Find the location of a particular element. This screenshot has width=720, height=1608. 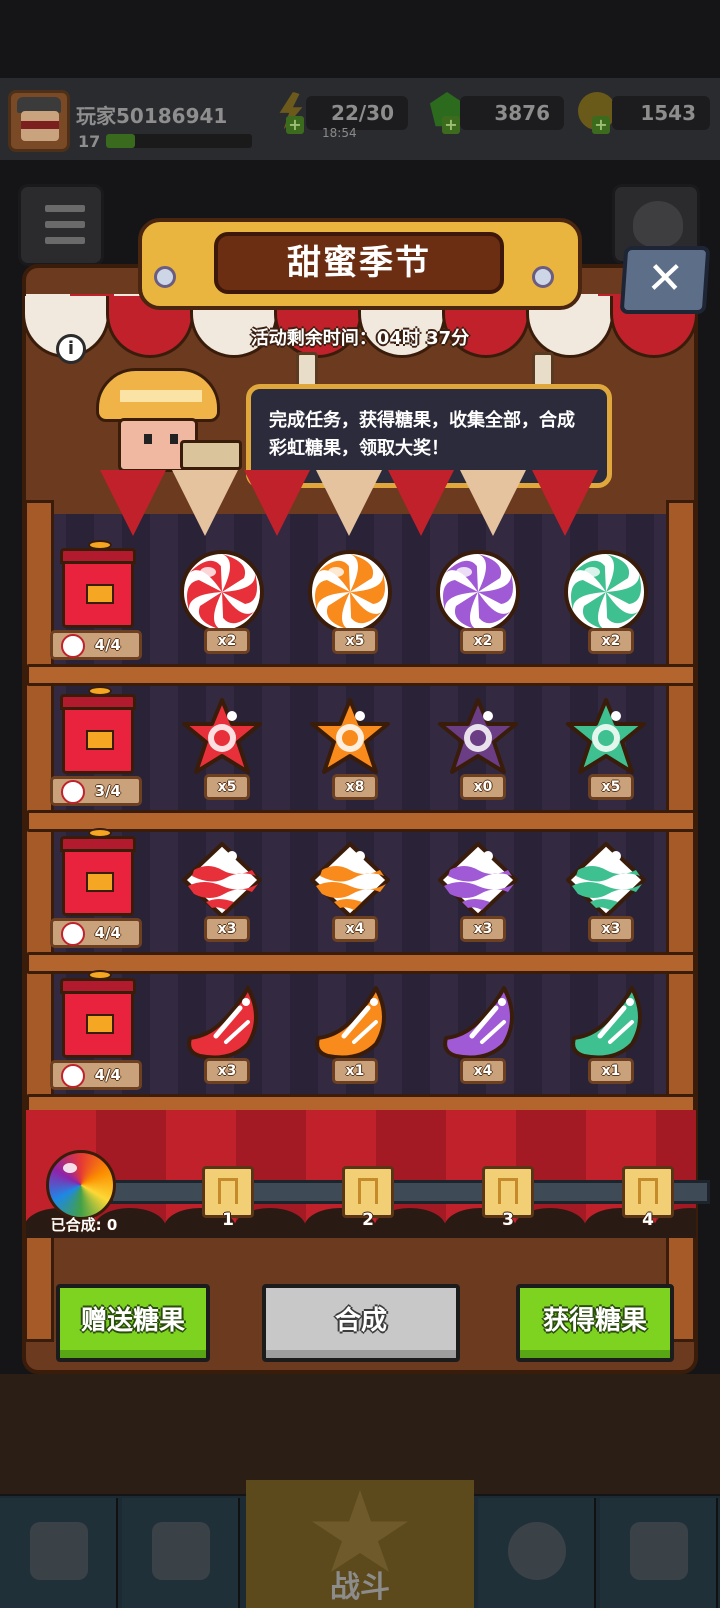

xp-bar is located at coordinates (179, 141).